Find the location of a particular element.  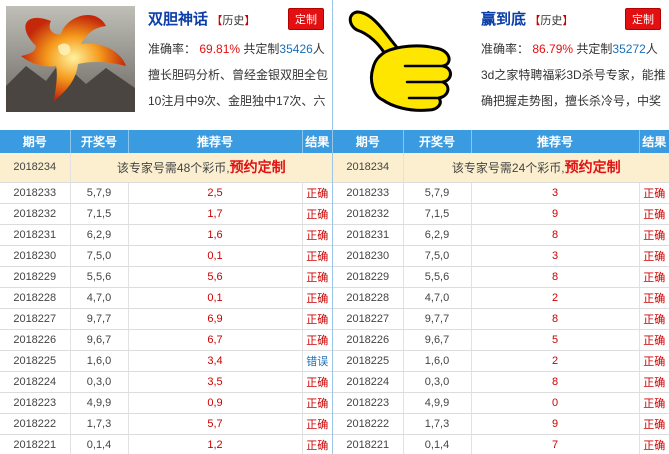

table-row: 2018225 1,6,0 2 正确 is located at coordinates (501, 361).